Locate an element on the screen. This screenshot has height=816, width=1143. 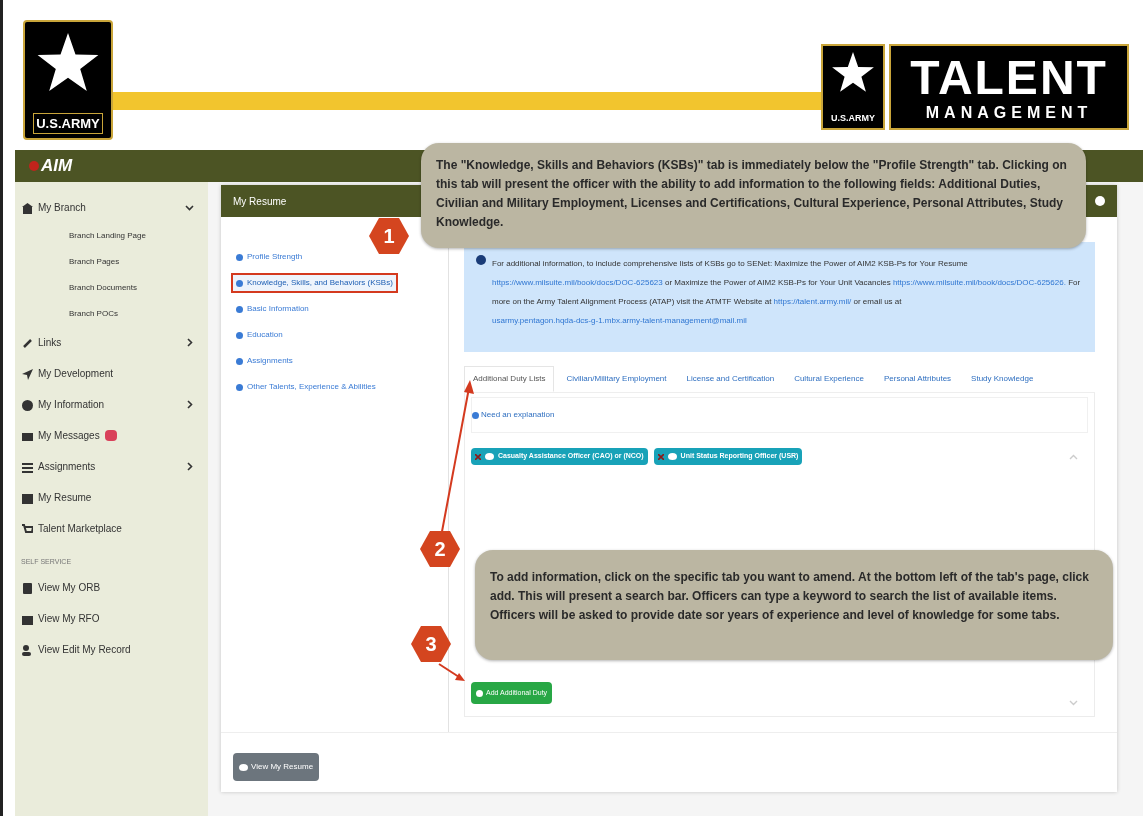
tab: Study Knowledge is located at coordinates (1002, 379).